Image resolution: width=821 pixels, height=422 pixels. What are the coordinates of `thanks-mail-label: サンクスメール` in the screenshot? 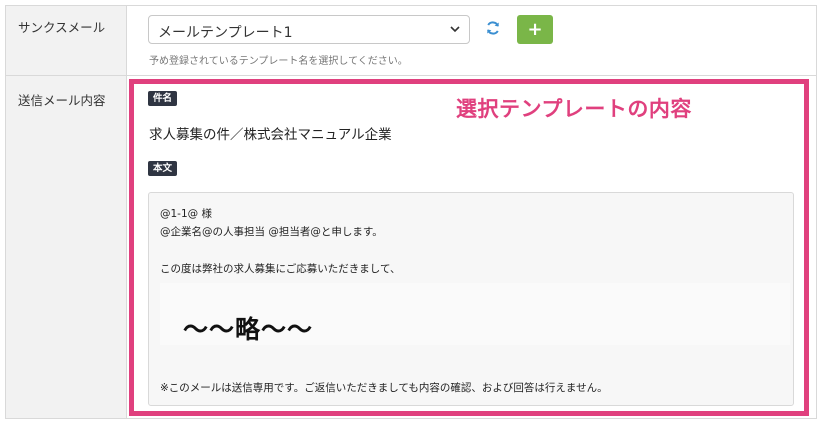 It's located at (62, 27).